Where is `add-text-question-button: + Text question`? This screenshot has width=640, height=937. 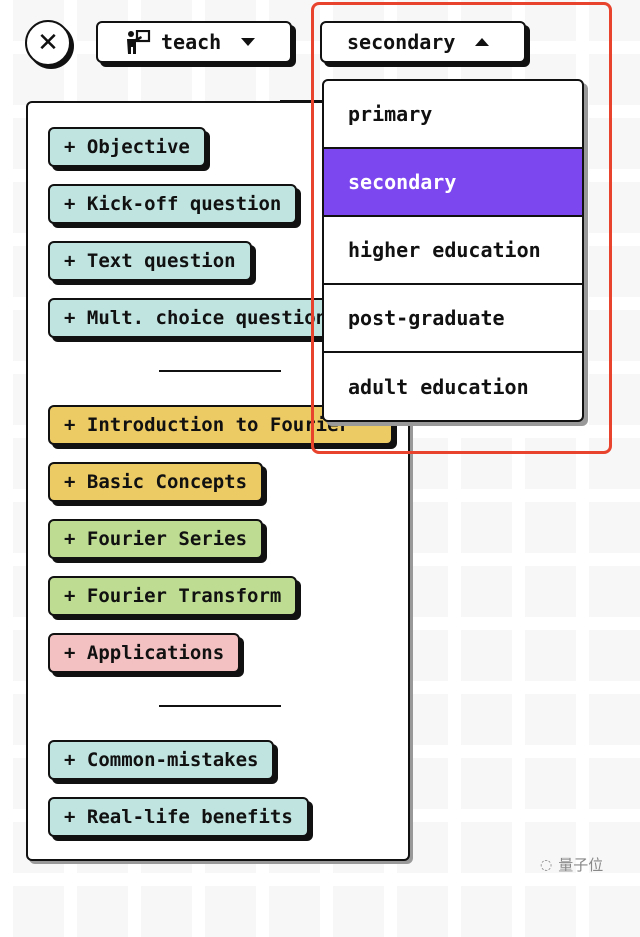 add-text-question-button: + Text question is located at coordinates (150, 261).